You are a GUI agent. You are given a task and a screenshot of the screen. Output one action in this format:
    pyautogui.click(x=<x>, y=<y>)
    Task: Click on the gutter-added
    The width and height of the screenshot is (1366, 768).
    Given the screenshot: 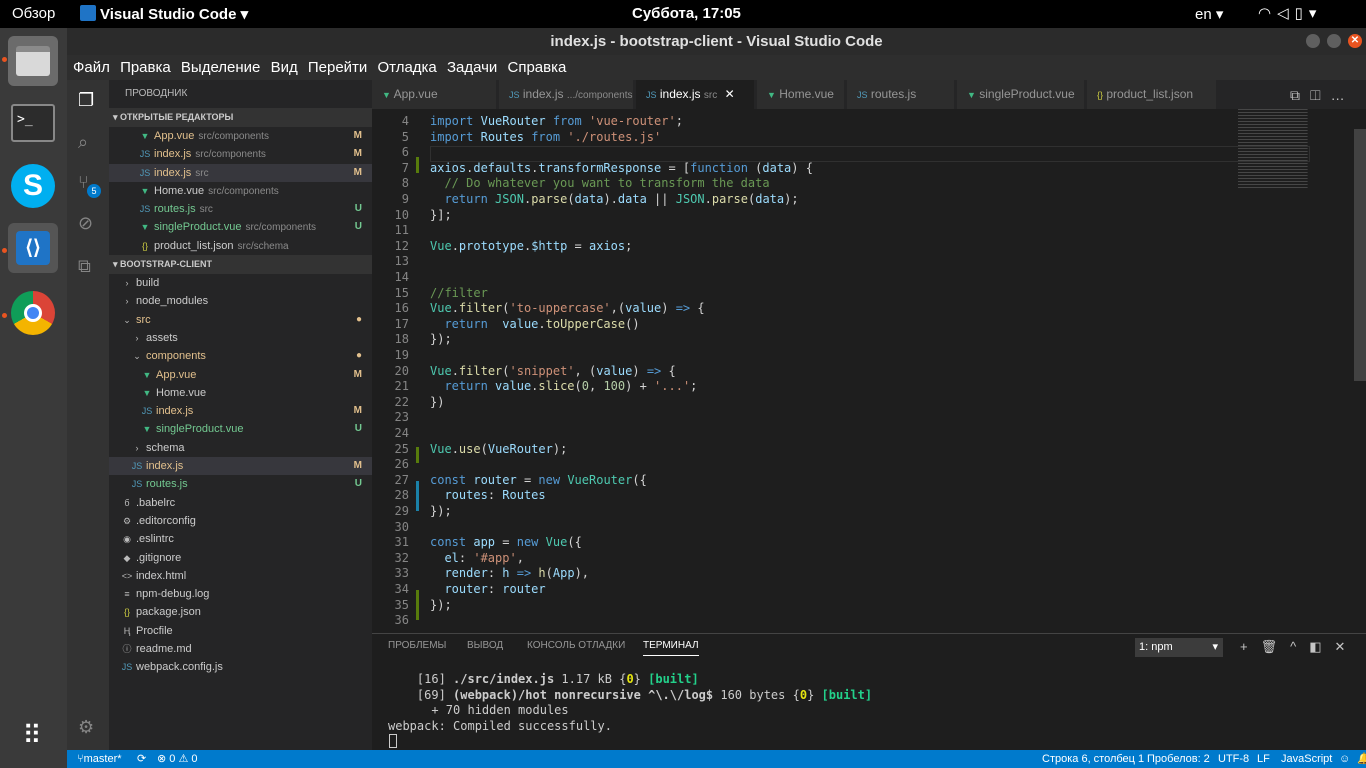 What is the action you would take?
    pyautogui.click(x=417, y=455)
    